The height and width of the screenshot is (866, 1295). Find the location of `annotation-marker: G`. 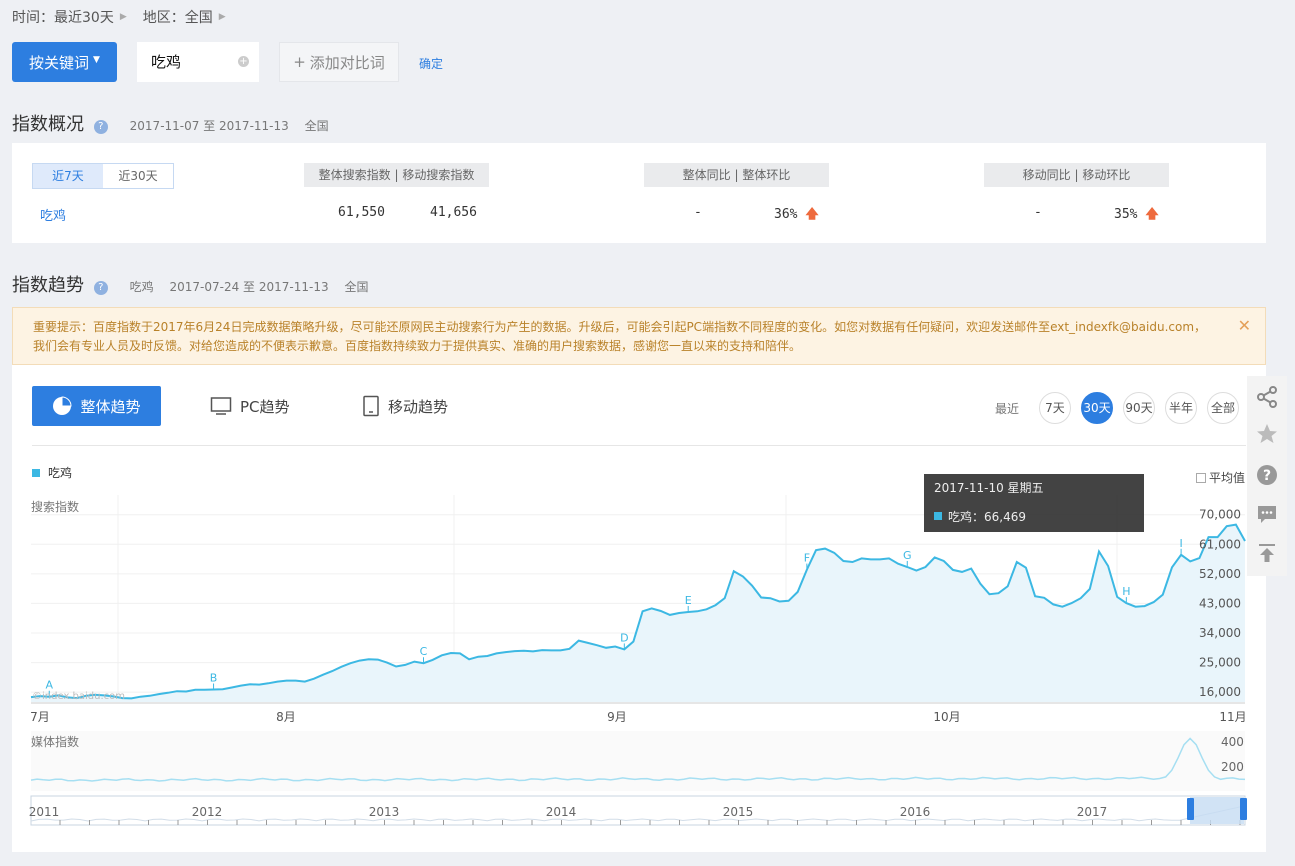

annotation-marker: G is located at coordinates (907, 555).